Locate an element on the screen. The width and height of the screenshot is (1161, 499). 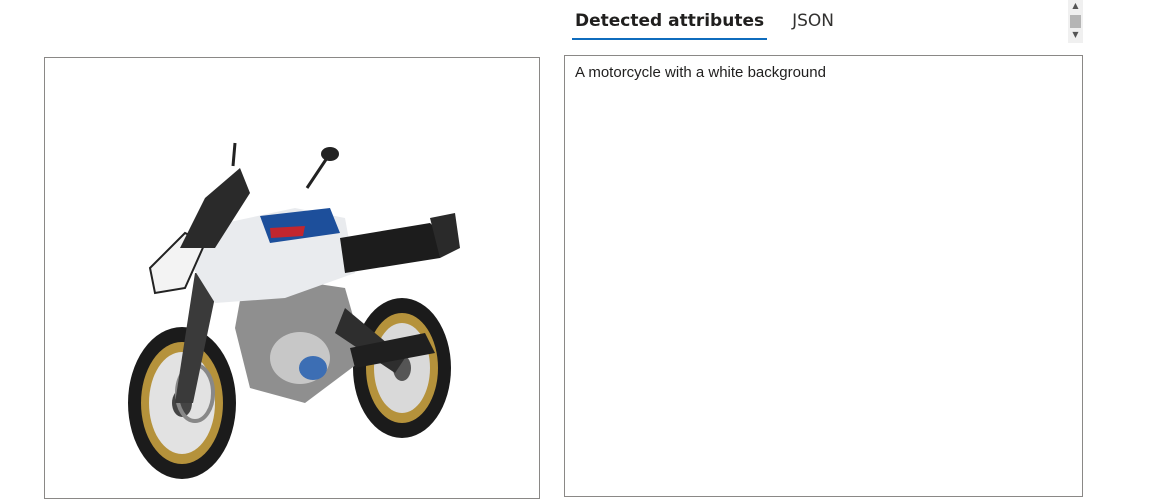
scroll-thumb is located at coordinates (1075, 21).